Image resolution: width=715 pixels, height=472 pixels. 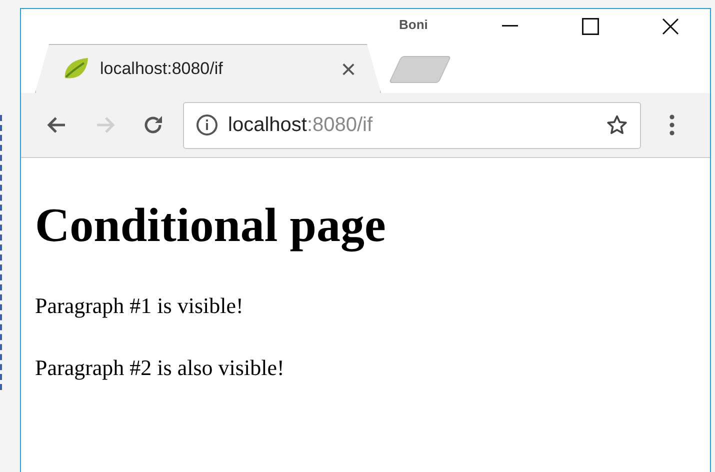 I want to click on address-bar: localhost:8080/if, so click(x=412, y=125).